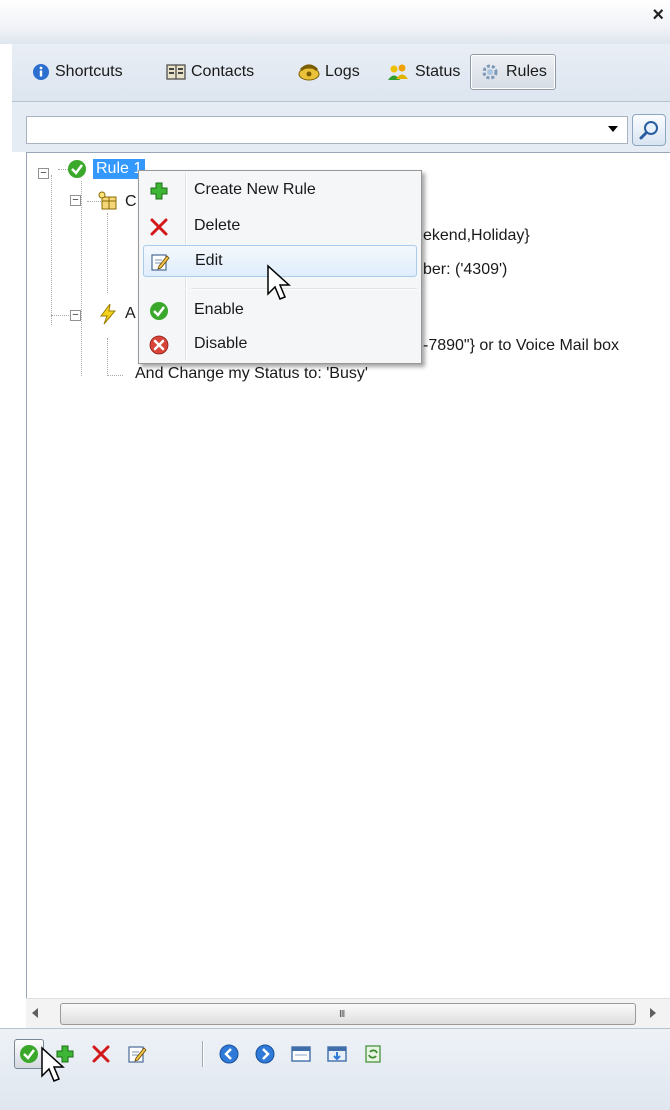 Image resolution: width=670 pixels, height=1110 pixels. Describe the element at coordinates (304, 289) in the screenshot. I see `menu-separator` at that location.